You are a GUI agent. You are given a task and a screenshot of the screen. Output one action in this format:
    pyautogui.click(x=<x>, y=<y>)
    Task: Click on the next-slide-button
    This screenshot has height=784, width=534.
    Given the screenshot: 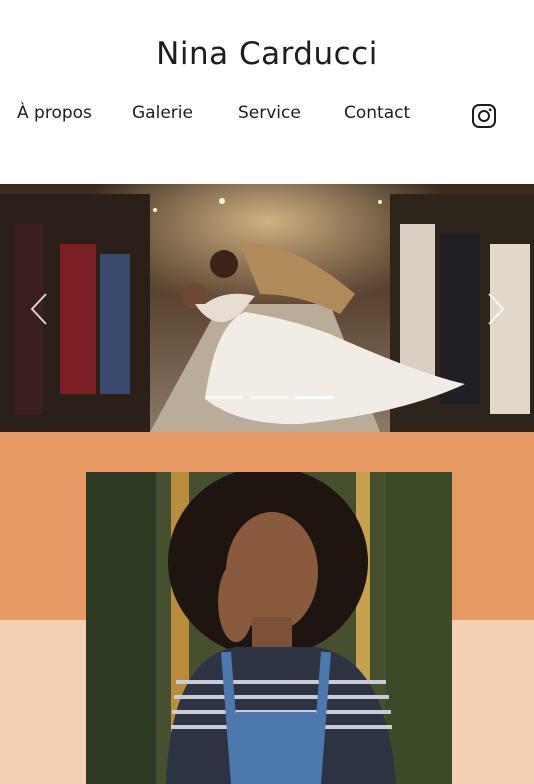 What is the action you would take?
    pyautogui.click(x=496, y=309)
    